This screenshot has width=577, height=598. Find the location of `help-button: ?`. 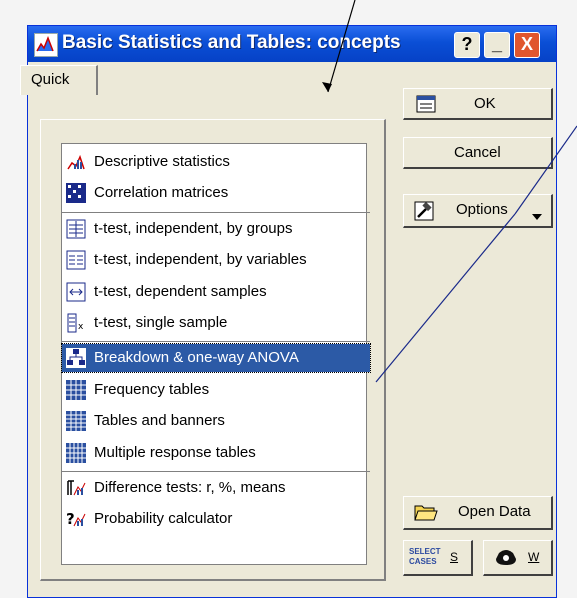

help-button: ? is located at coordinates (467, 45).